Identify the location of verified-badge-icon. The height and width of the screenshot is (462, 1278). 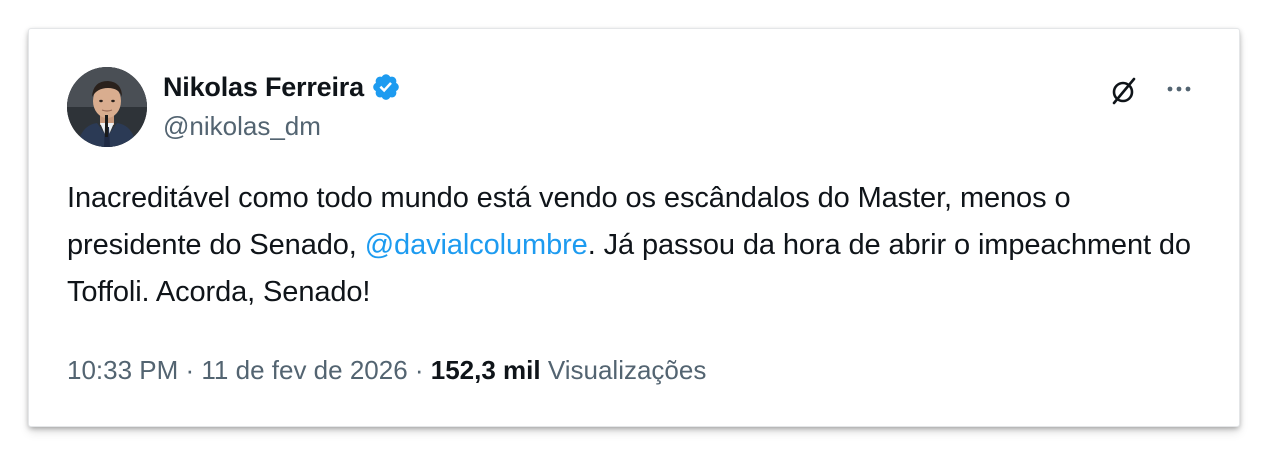
(386, 87).